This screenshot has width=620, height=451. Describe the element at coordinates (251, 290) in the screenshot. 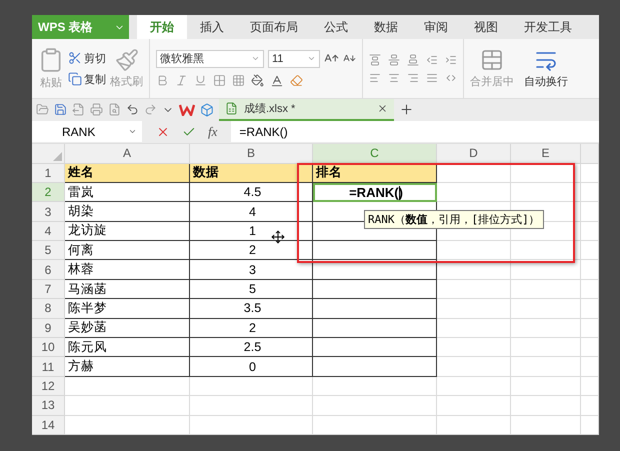

I see `table-cell: 5` at that location.